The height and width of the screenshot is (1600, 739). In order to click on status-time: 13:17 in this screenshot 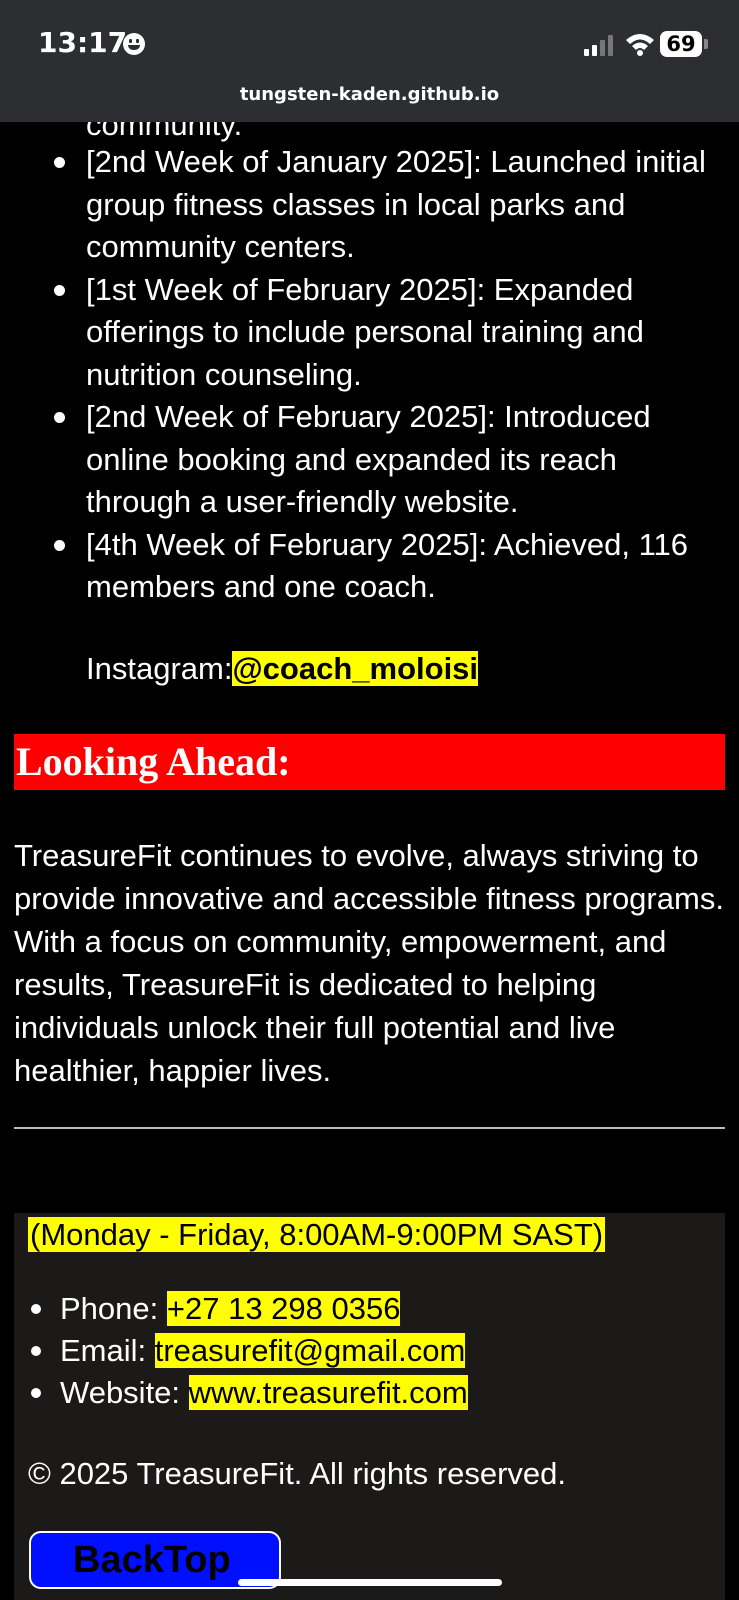, I will do `click(83, 42)`.